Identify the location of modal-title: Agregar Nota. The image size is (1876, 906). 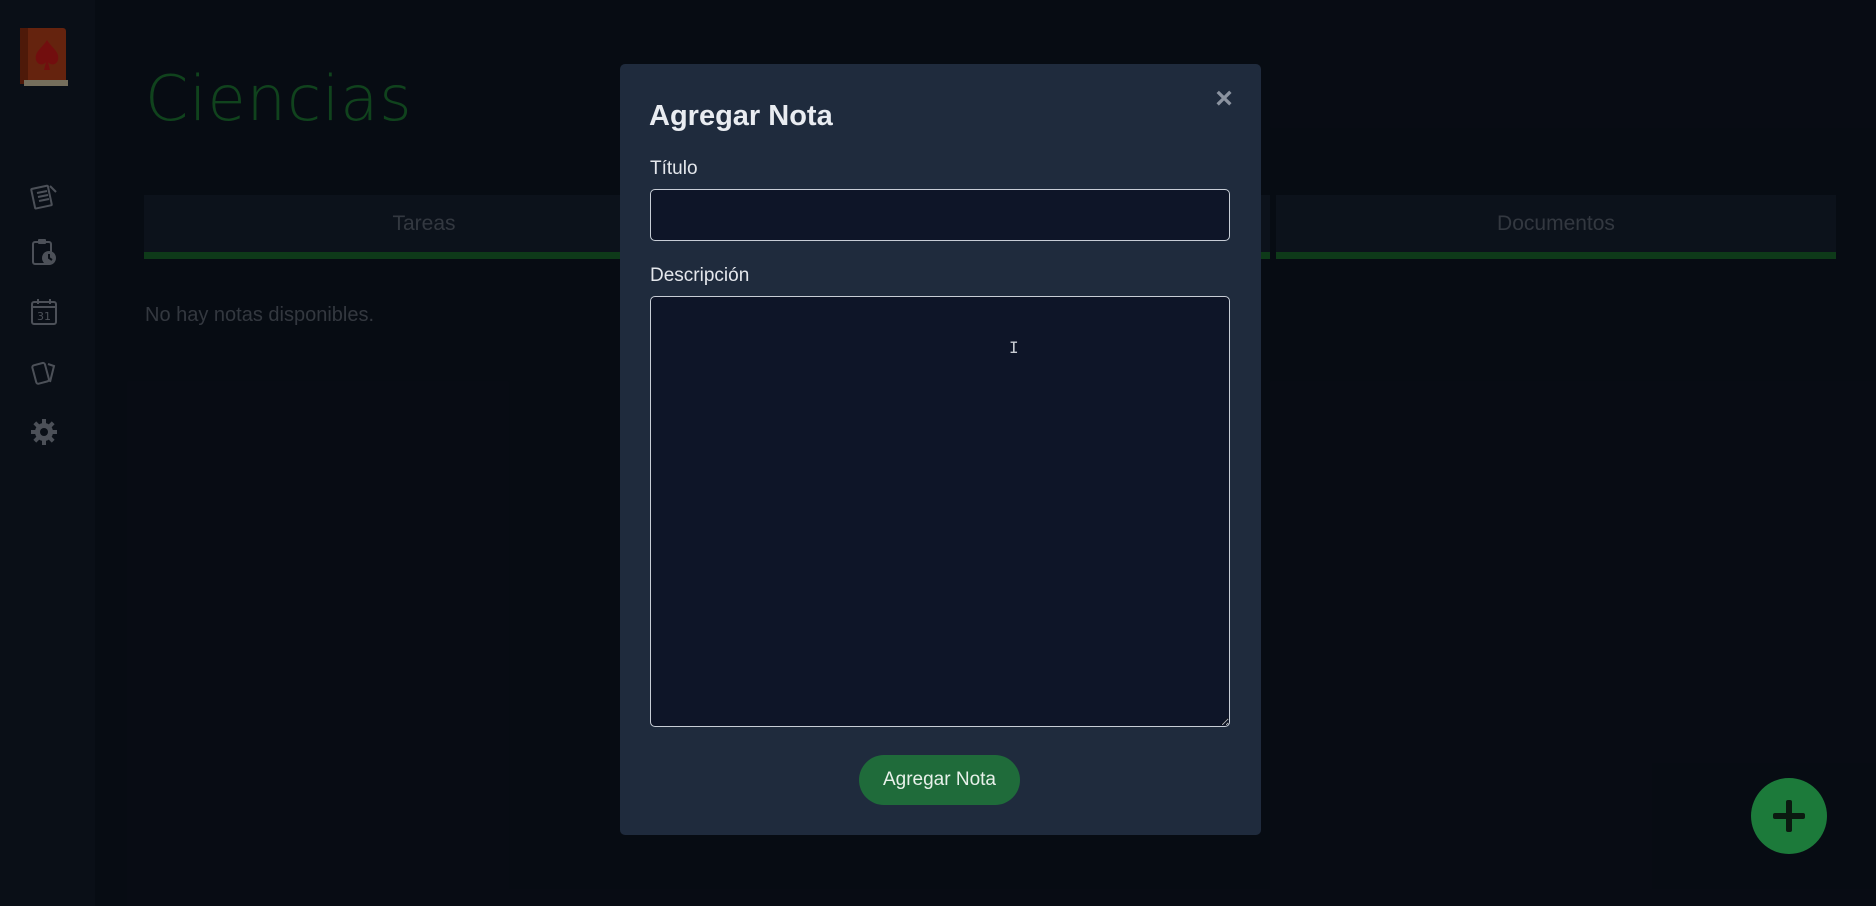
(741, 116).